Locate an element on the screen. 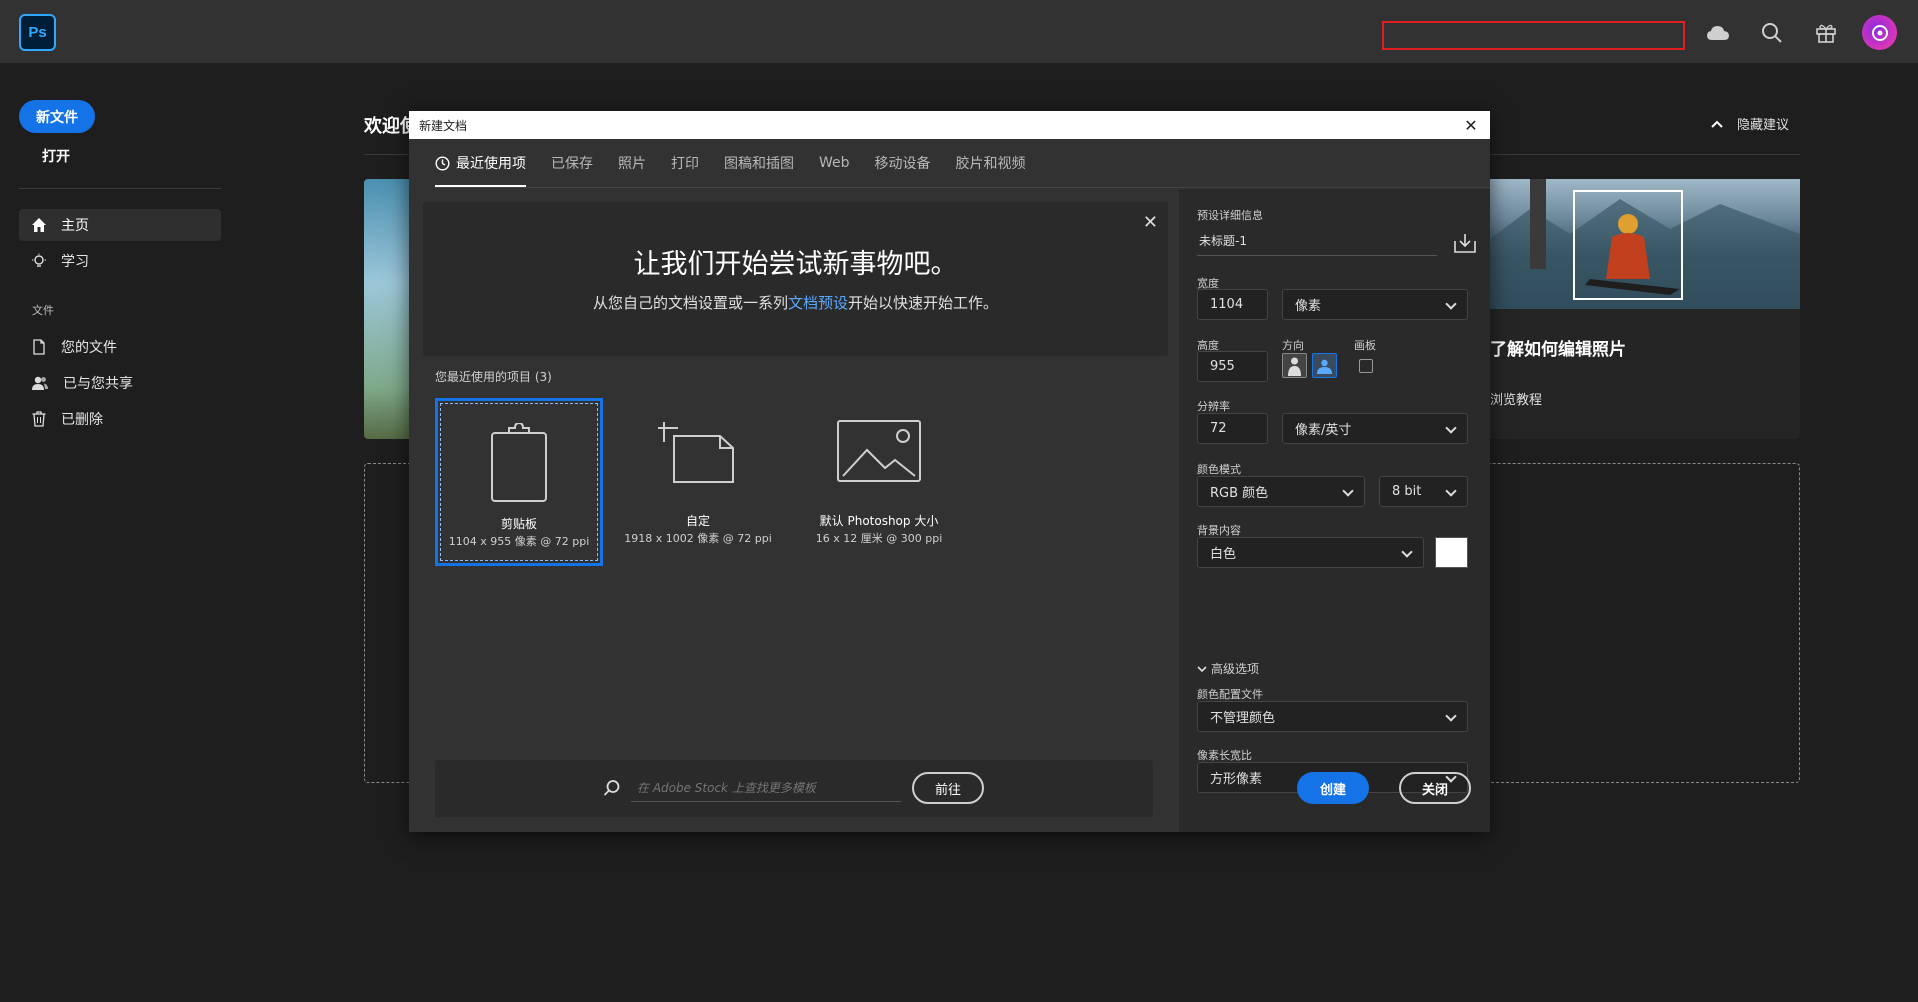 The width and height of the screenshot is (1918, 1002). preset-clipboard: 剪贴板 1104 x 955 像素 @ 72 ppi is located at coordinates (519, 482).